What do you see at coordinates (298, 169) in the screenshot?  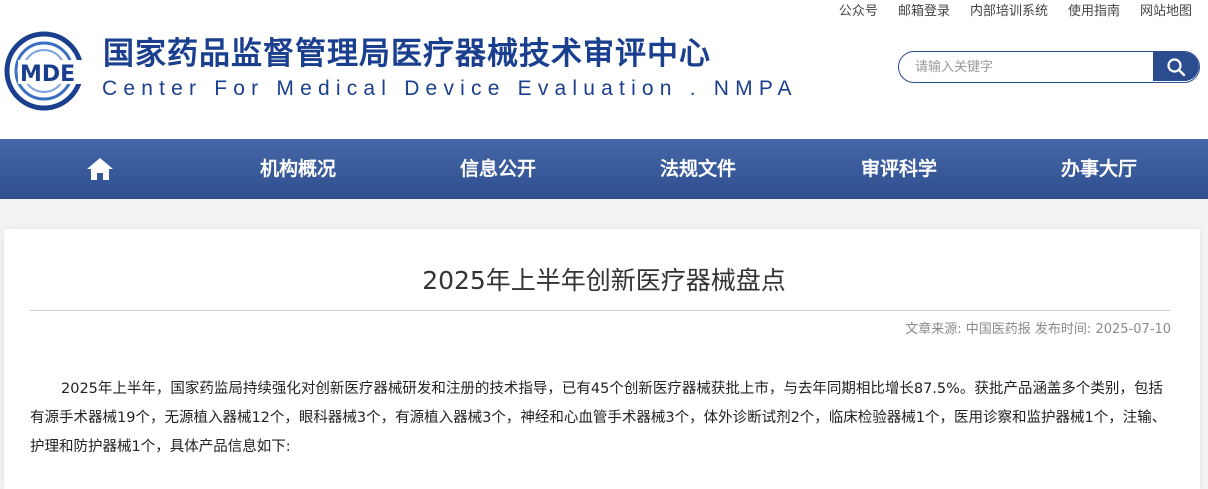 I see `nav-item-organization: 机构概况` at bounding box center [298, 169].